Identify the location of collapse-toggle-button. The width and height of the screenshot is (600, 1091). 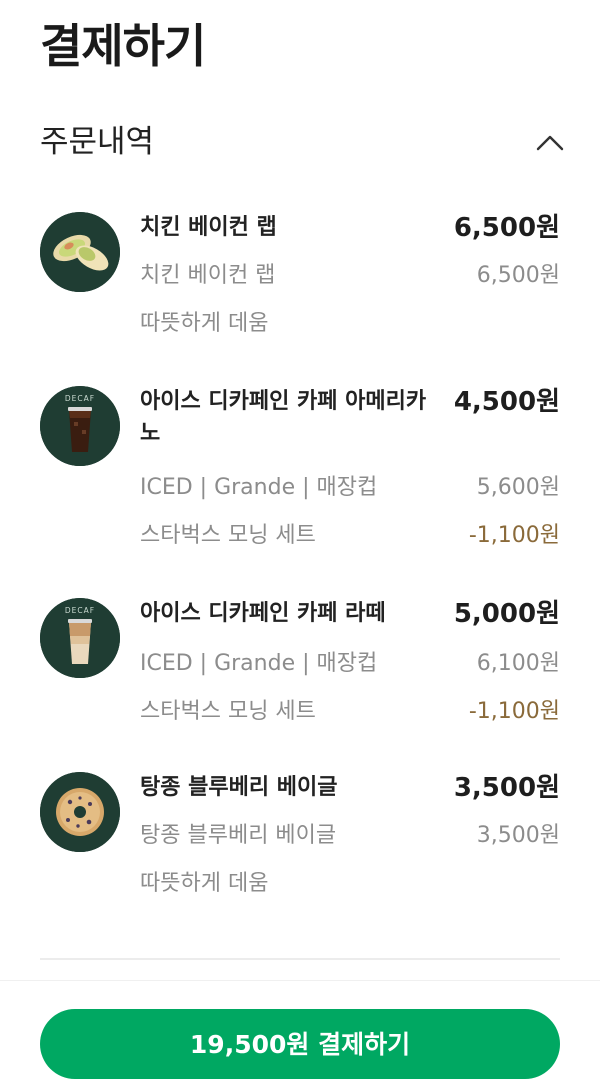
(550, 142).